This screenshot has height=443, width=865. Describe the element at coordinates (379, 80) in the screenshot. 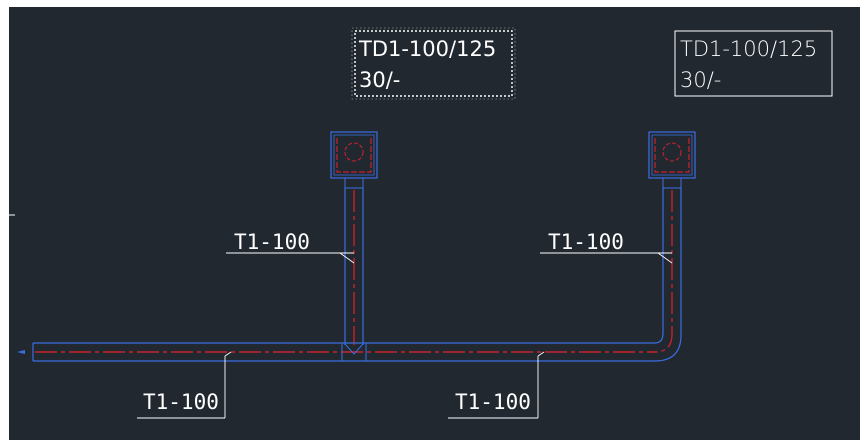

I see `drain-tag-1-line2: 30/-` at that location.